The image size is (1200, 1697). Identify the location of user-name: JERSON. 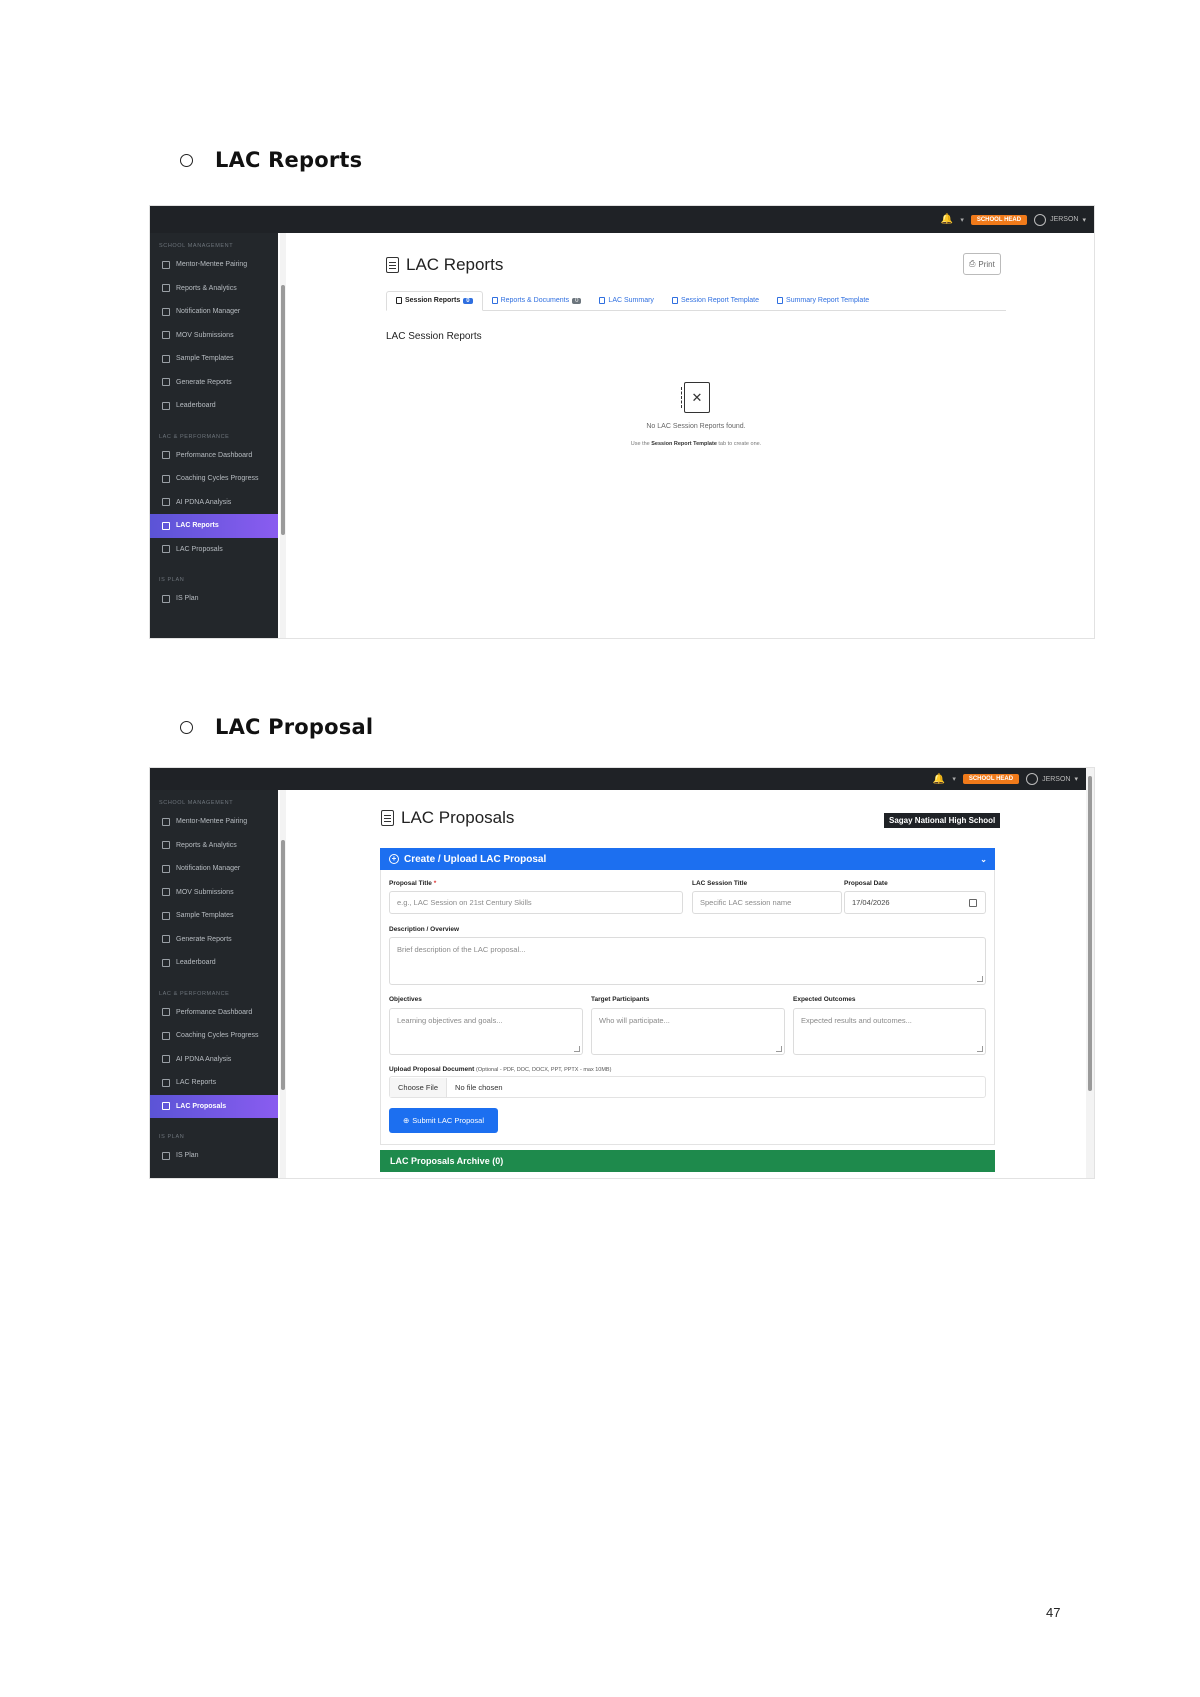
(1056, 779).